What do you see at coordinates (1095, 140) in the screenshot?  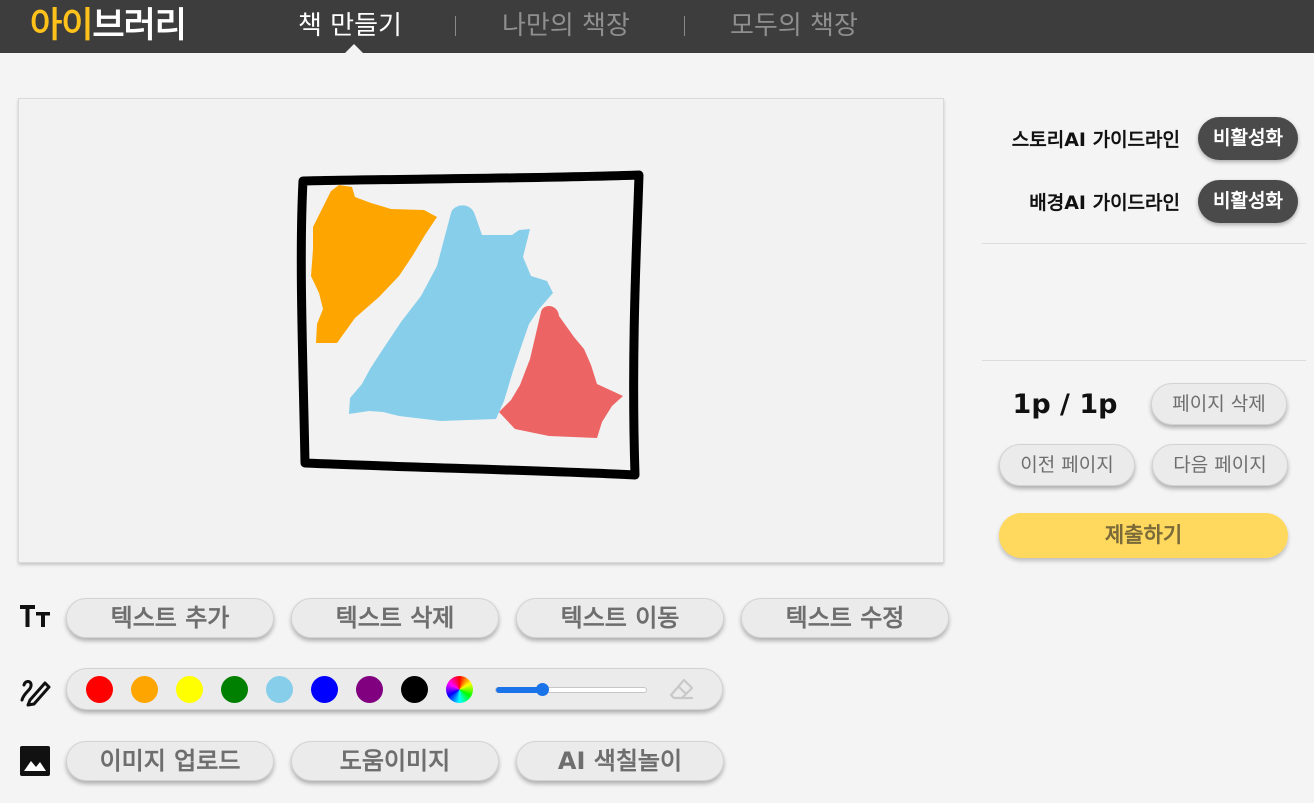 I see `story-ai-guideline-label: 스토리AI 가이드라인` at bounding box center [1095, 140].